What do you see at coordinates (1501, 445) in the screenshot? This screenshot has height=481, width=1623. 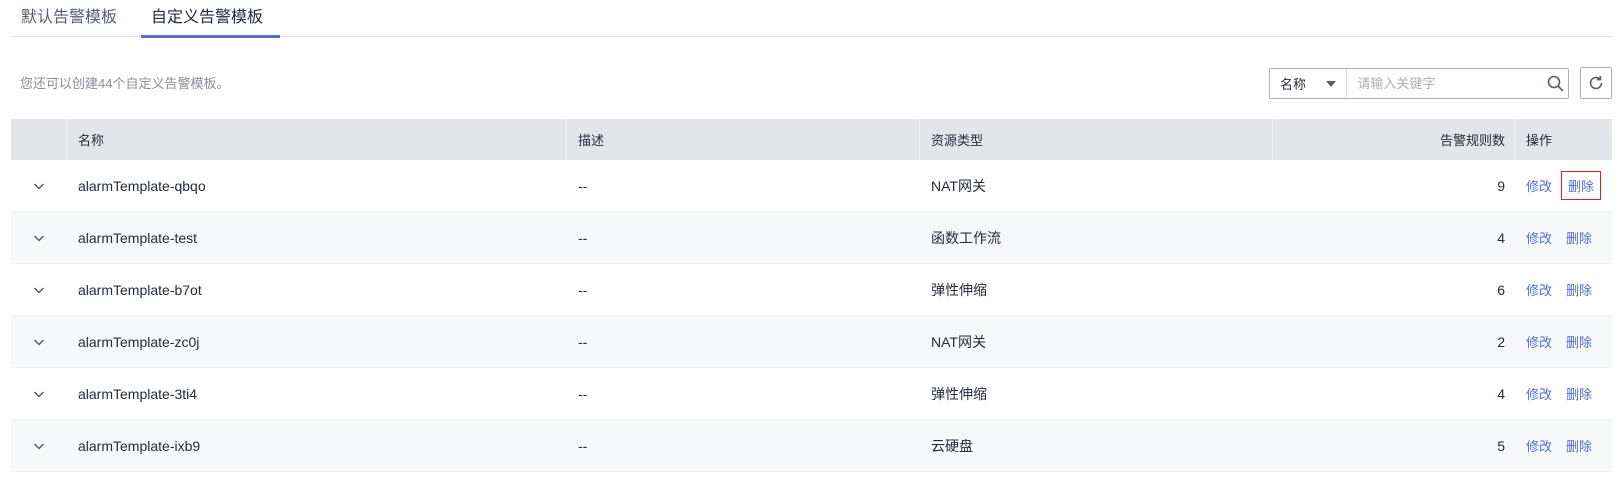 I see `cell-rule-count: 5` at bounding box center [1501, 445].